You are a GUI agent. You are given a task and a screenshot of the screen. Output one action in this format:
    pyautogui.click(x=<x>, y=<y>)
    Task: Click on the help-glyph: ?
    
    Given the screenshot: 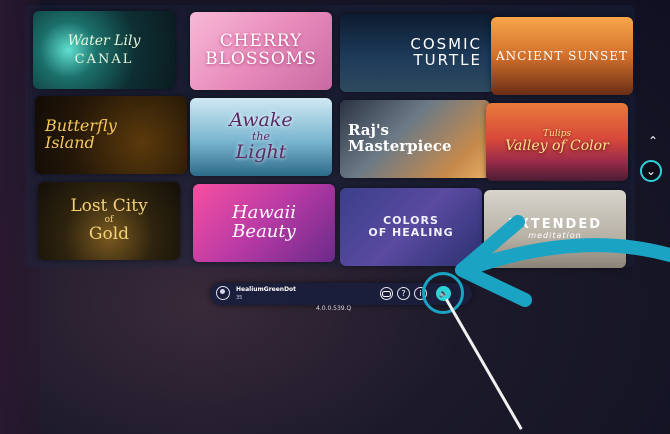 What is the action you would take?
    pyautogui.click(x=403, y=293)
    